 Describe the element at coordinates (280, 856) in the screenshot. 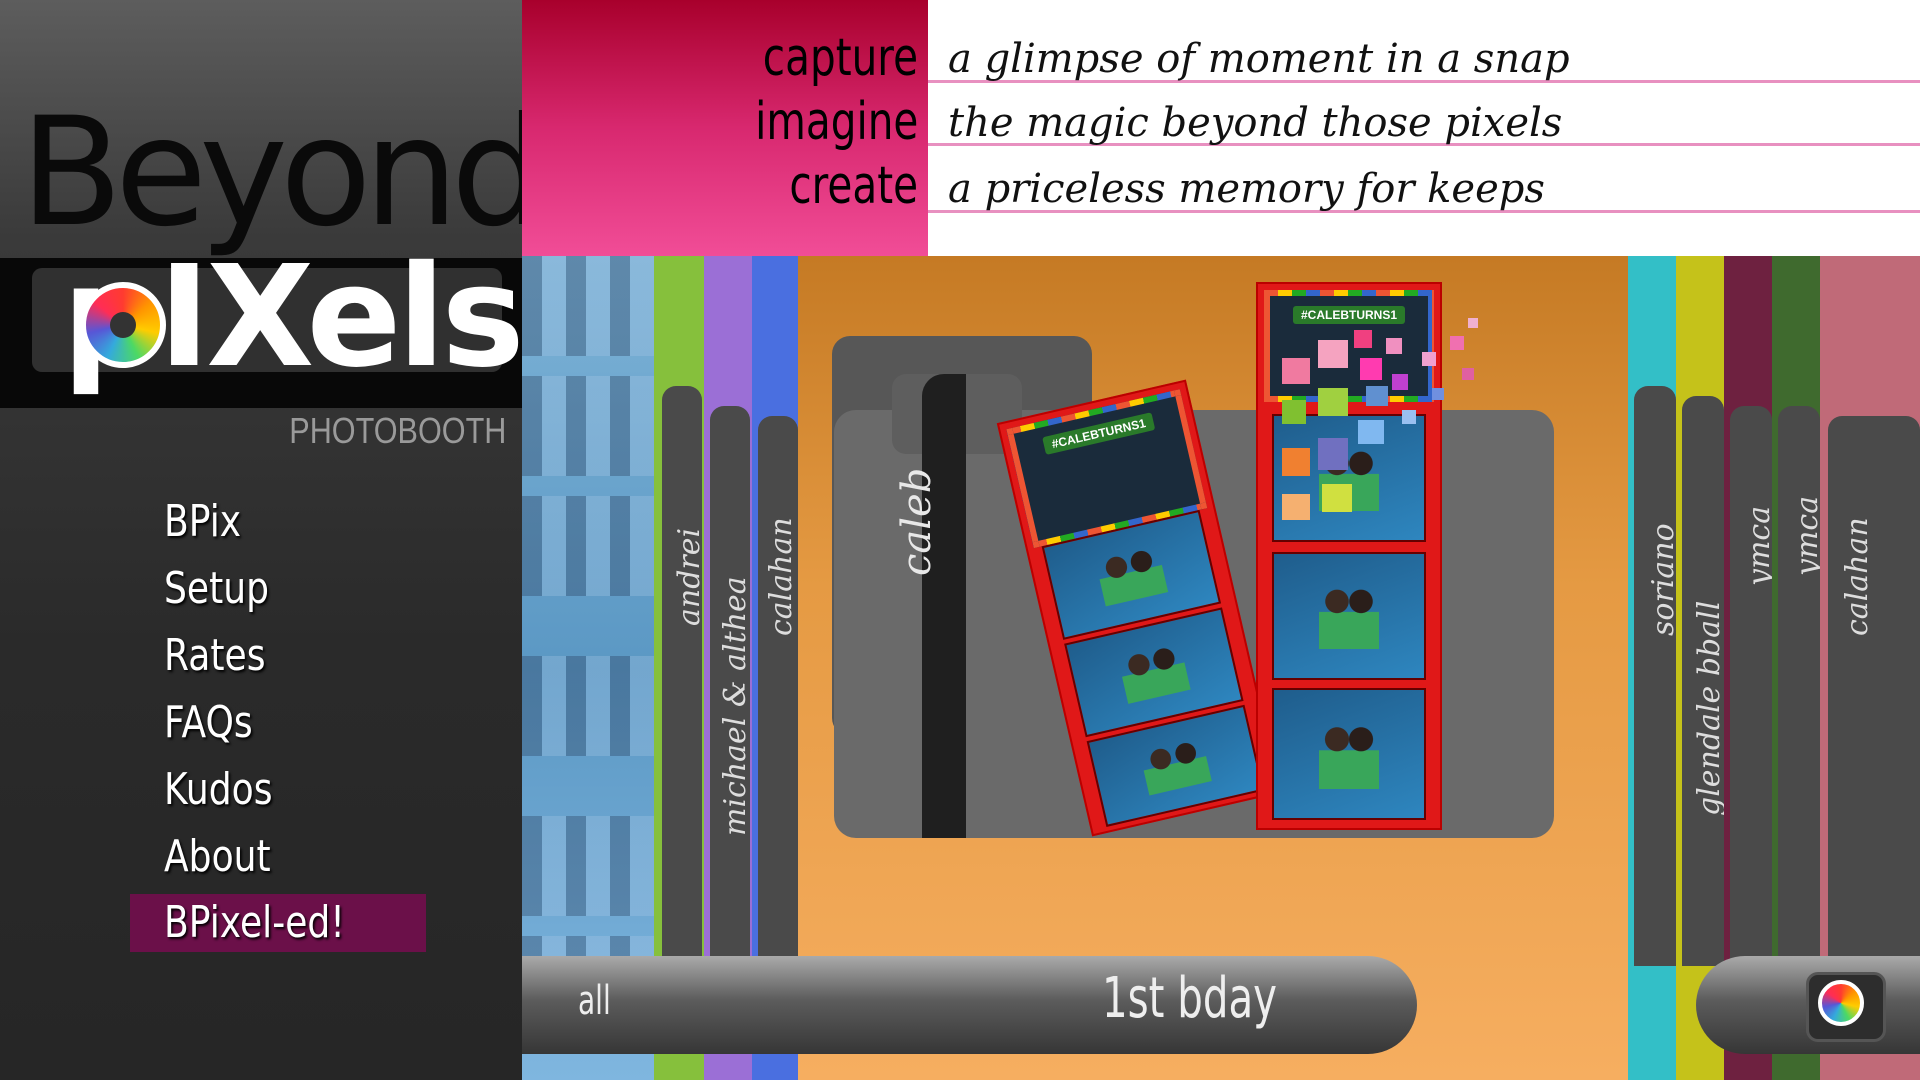

I see `nav-item-about: About` at that location.